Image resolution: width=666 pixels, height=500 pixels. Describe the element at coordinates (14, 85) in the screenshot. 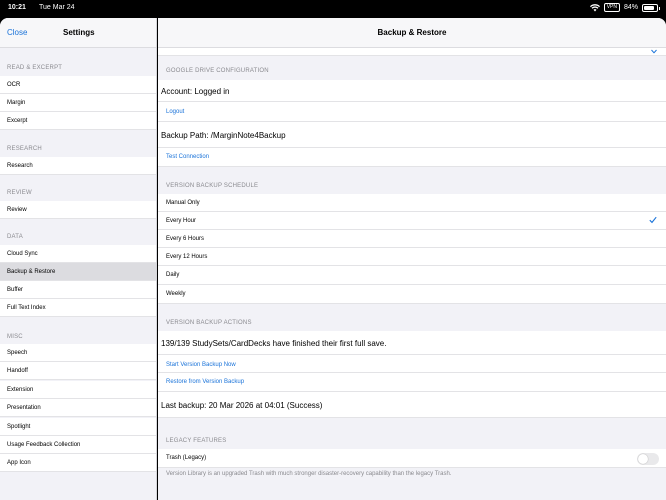

I see `sidebar-item-label: OCR` at that location.